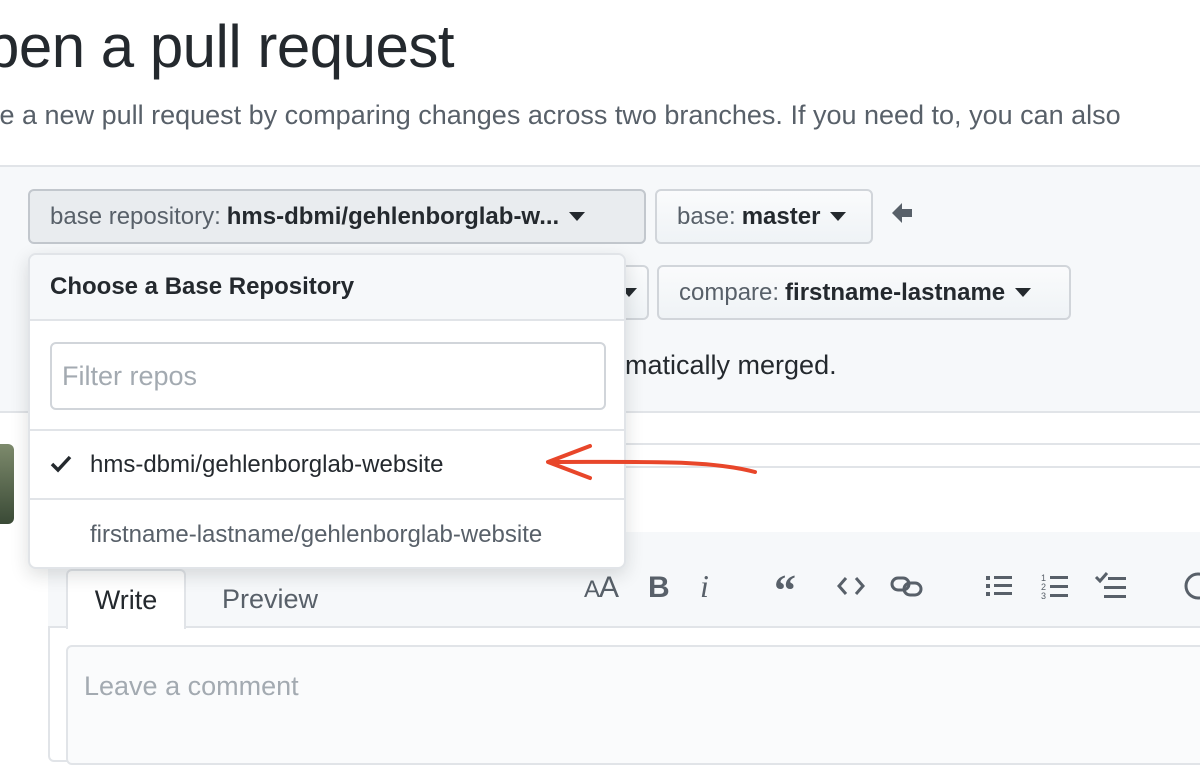 Image resolution: width=1200 pixels, height=765 pixels. Describe the element at coordinates (902, 213) in the screenshot. I see `arrow-left-icon` at that location.